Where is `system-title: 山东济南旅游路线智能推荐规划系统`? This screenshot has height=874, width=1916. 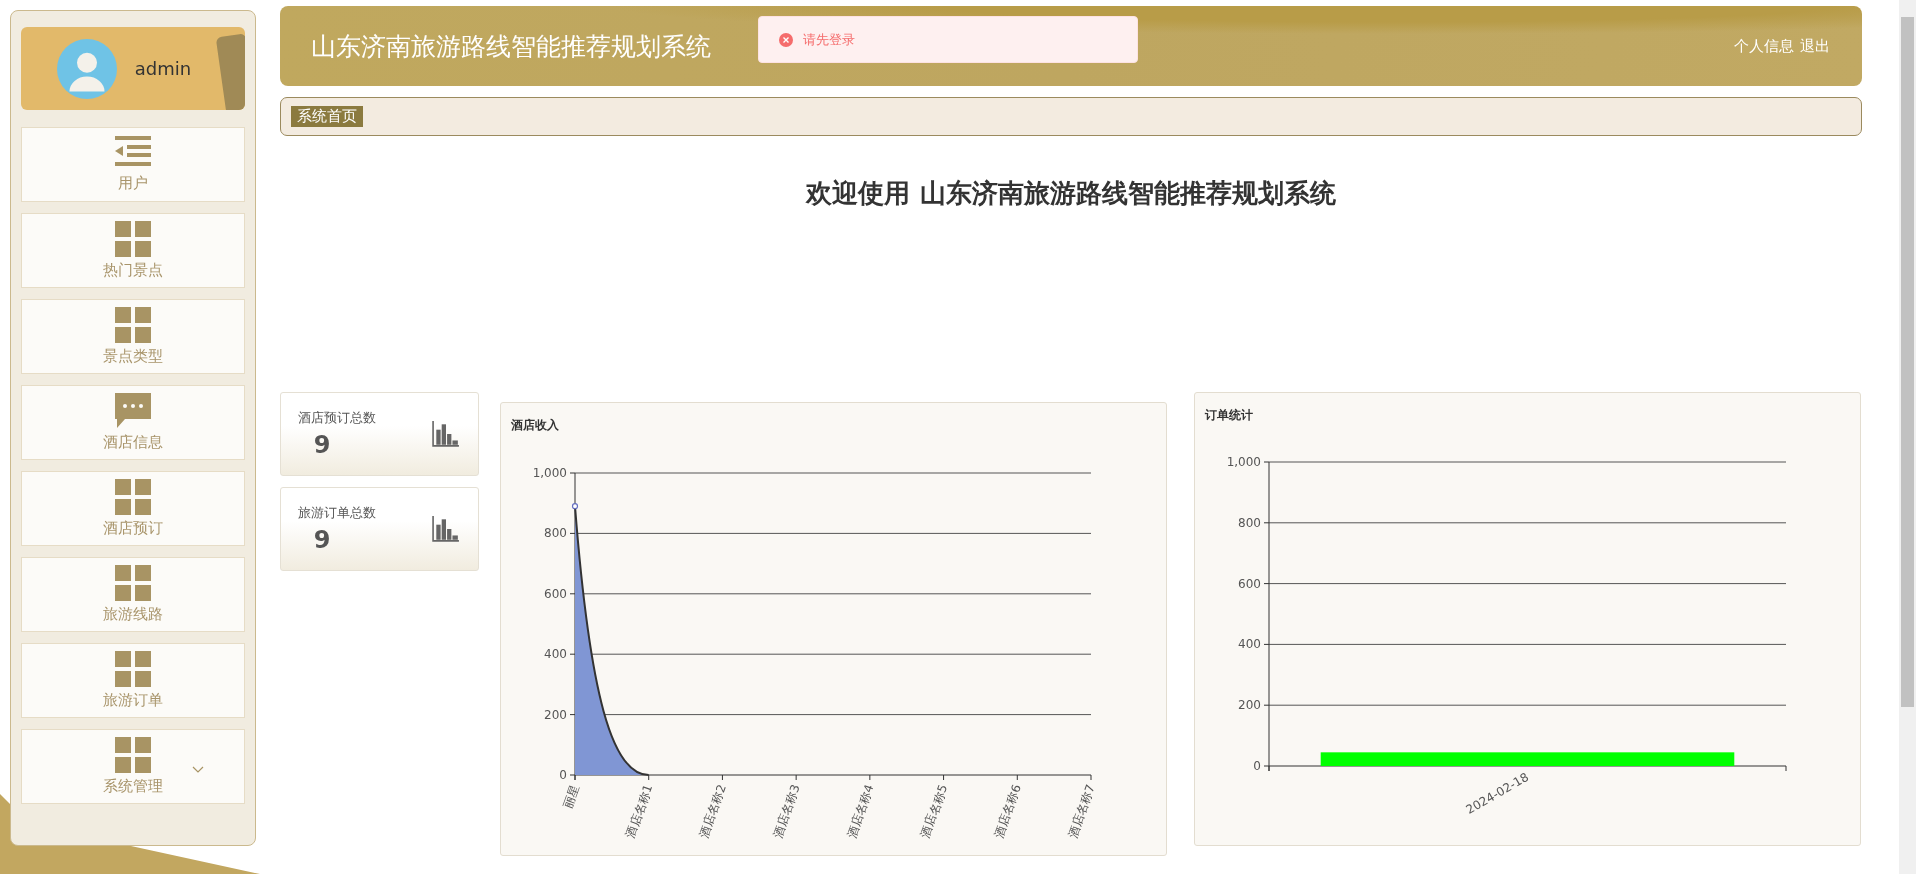
system-title: 山东济南旅游路线智能推荐规划系统 is located at coordinates (511, 46).